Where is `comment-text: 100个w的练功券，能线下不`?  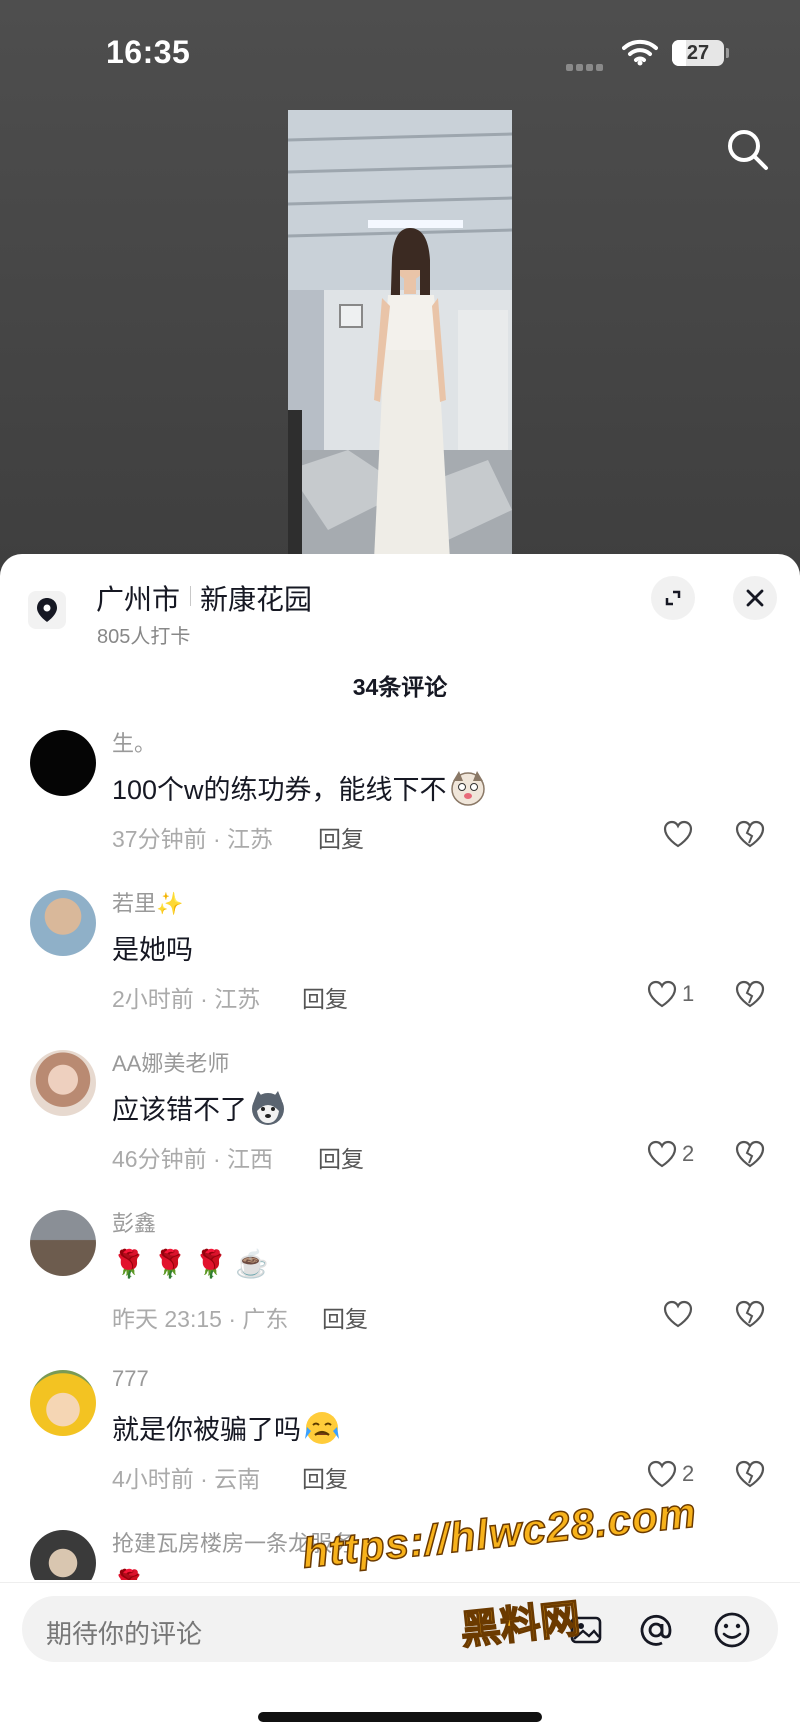
comment-text: 100个w的练功券，能线下不 is located at coordinates (299, 787).